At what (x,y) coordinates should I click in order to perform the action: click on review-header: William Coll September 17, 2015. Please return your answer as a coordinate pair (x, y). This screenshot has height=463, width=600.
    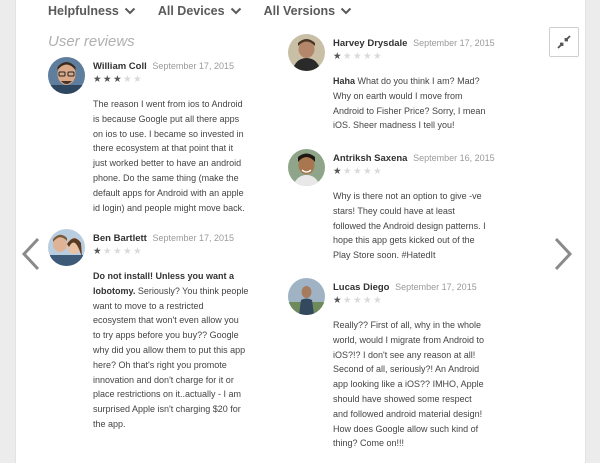
    Looking at the image, I should click on (163, 66).